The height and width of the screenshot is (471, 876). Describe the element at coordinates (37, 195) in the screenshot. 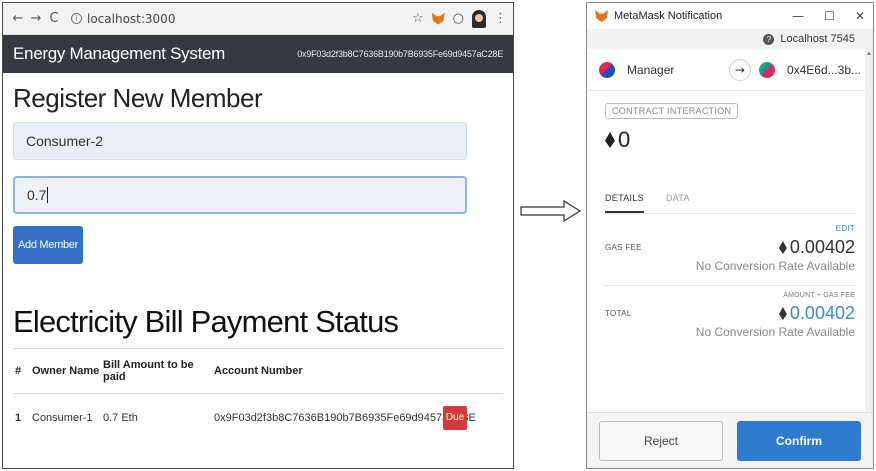

I see `bill-amount-value: 0.7` at that location.